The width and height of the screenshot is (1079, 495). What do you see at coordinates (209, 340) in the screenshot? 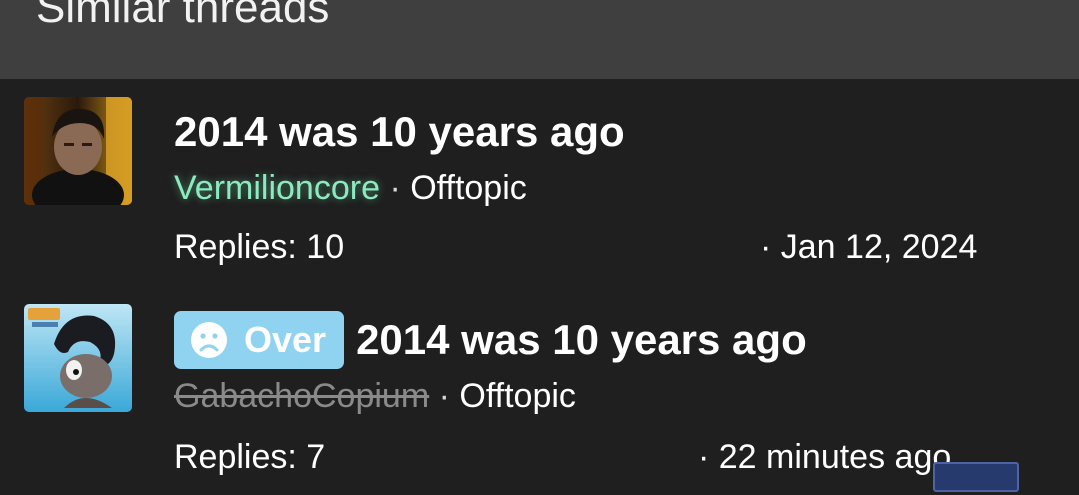
I see `sad-face-icon` at bounding box center [209, 340].